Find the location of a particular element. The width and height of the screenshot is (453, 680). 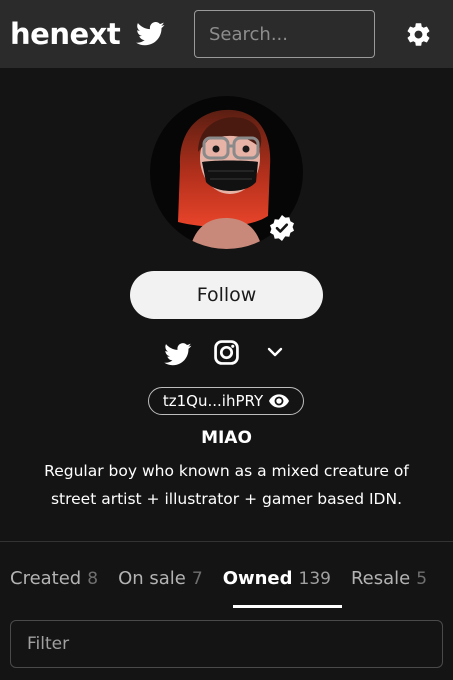

tab-count: 8 is located at coordinates (93, 579).